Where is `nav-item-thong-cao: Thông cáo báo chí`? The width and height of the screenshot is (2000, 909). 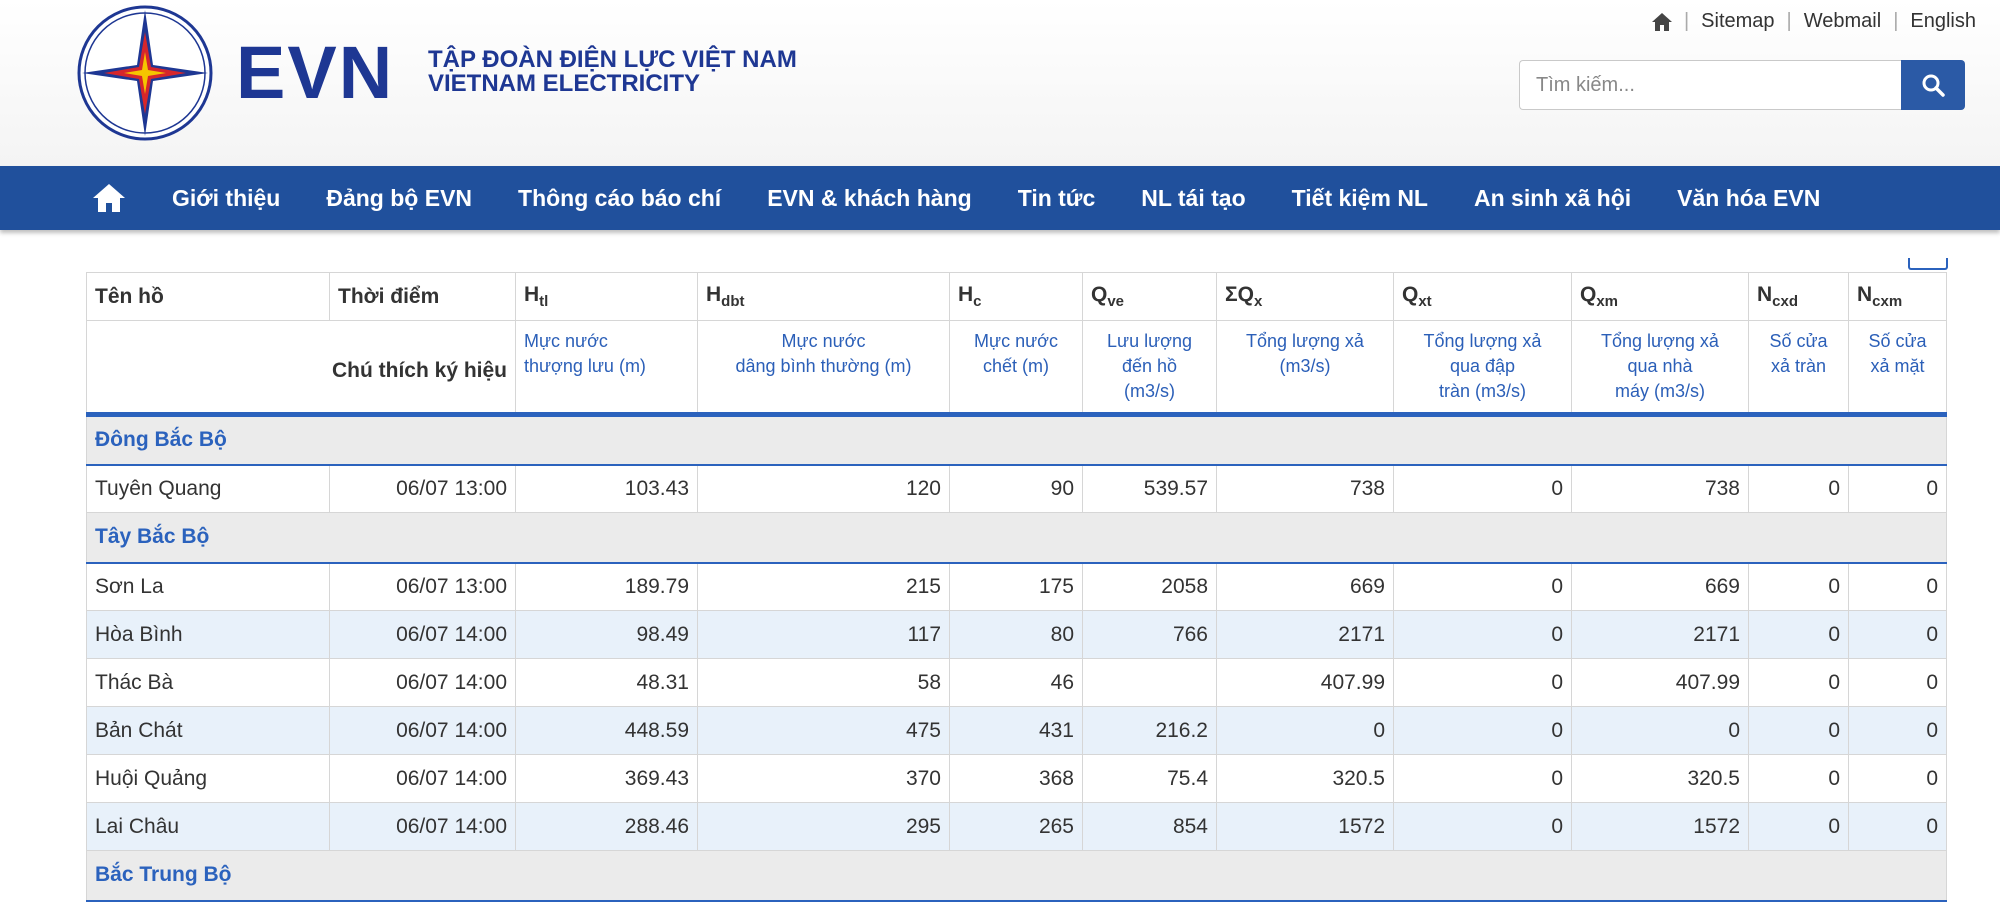 nav-item-thong-cao: Thông cáo báo chí is located at coordinates (619, 198).